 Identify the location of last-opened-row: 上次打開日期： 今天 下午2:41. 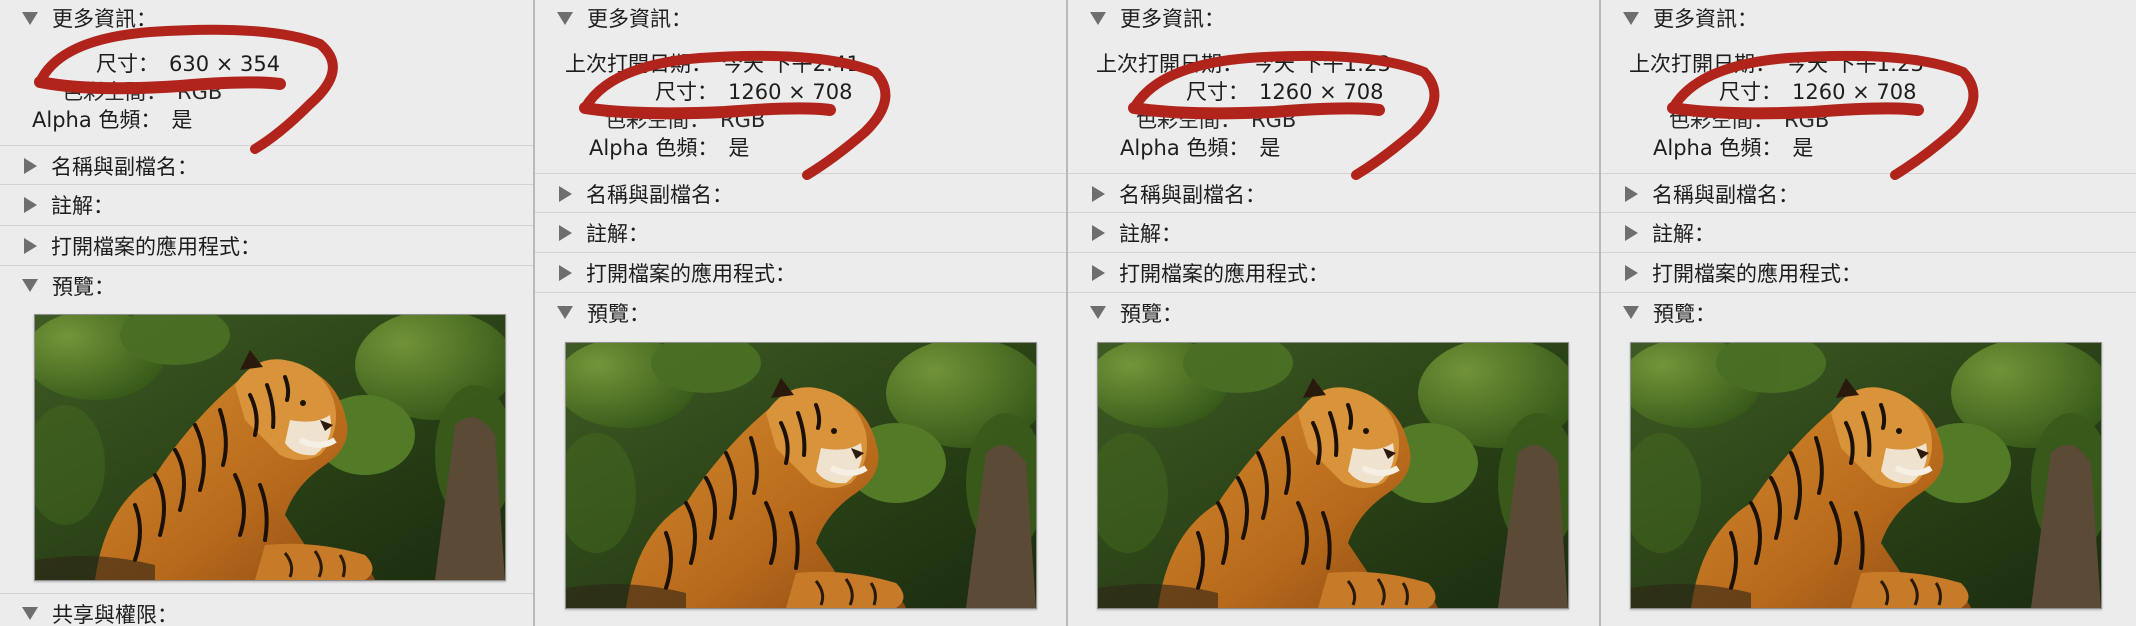
(712, 63).